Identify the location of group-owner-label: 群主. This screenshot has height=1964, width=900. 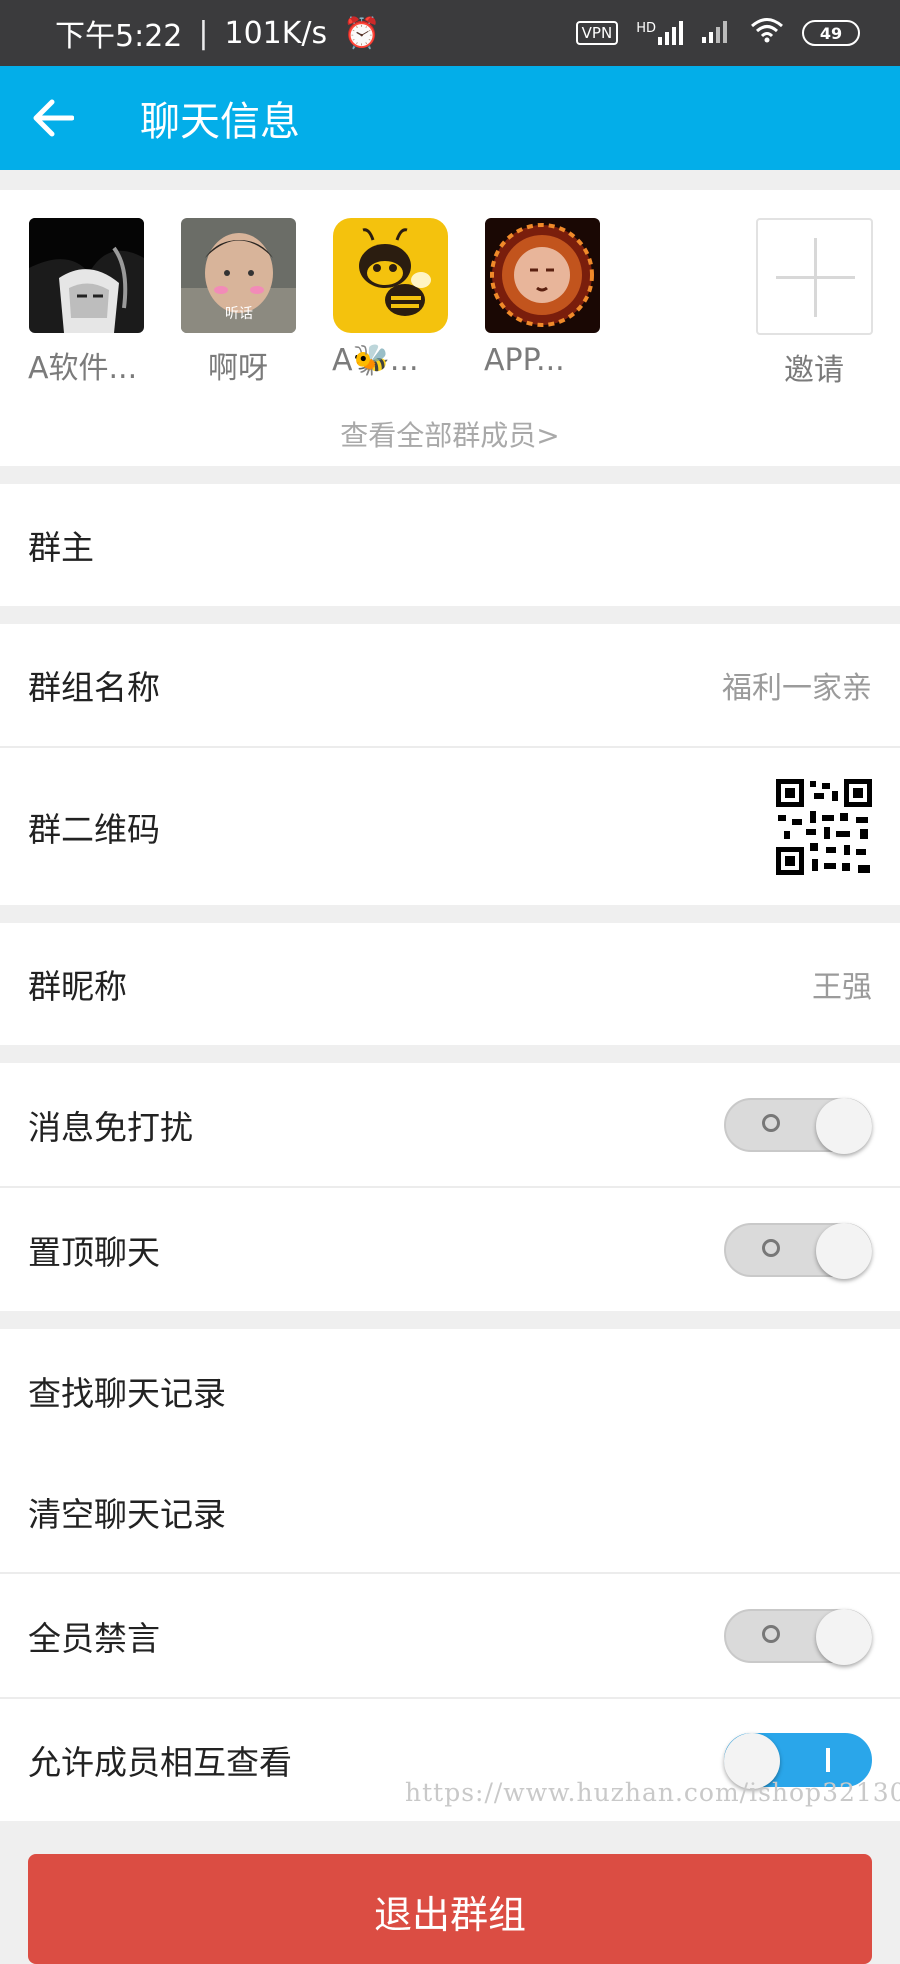
(61, 547).